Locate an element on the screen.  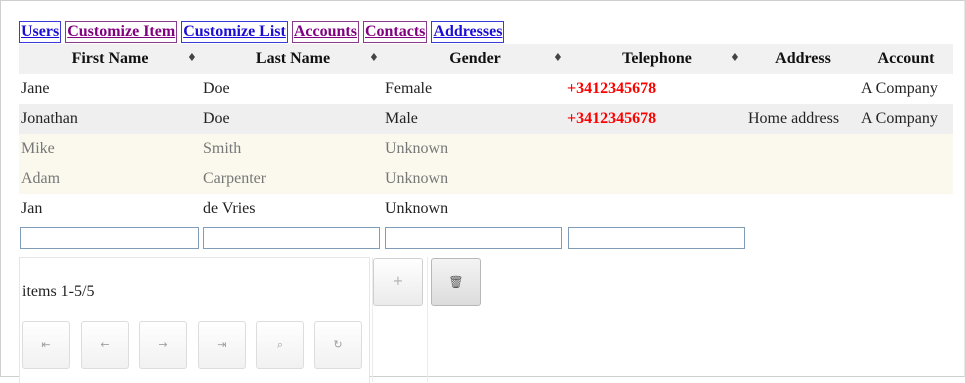
cell-last-name: de Vries is located at coordinates (229, 208).